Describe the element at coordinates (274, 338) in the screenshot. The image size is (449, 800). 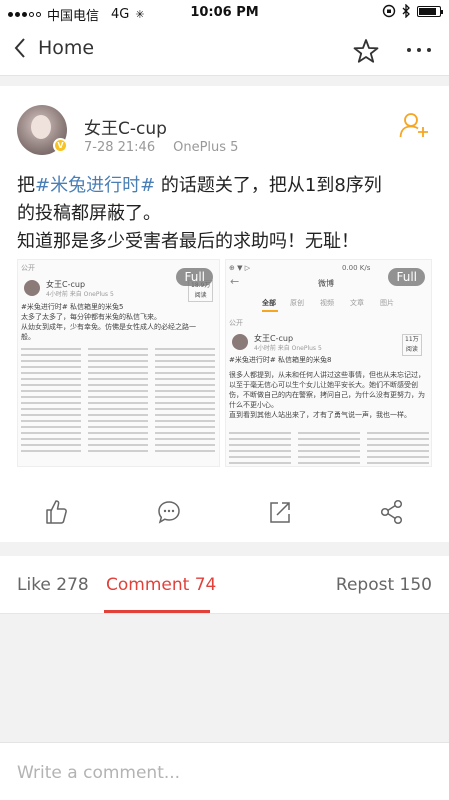
I see `image2-author: 女王C-cup` at that location.